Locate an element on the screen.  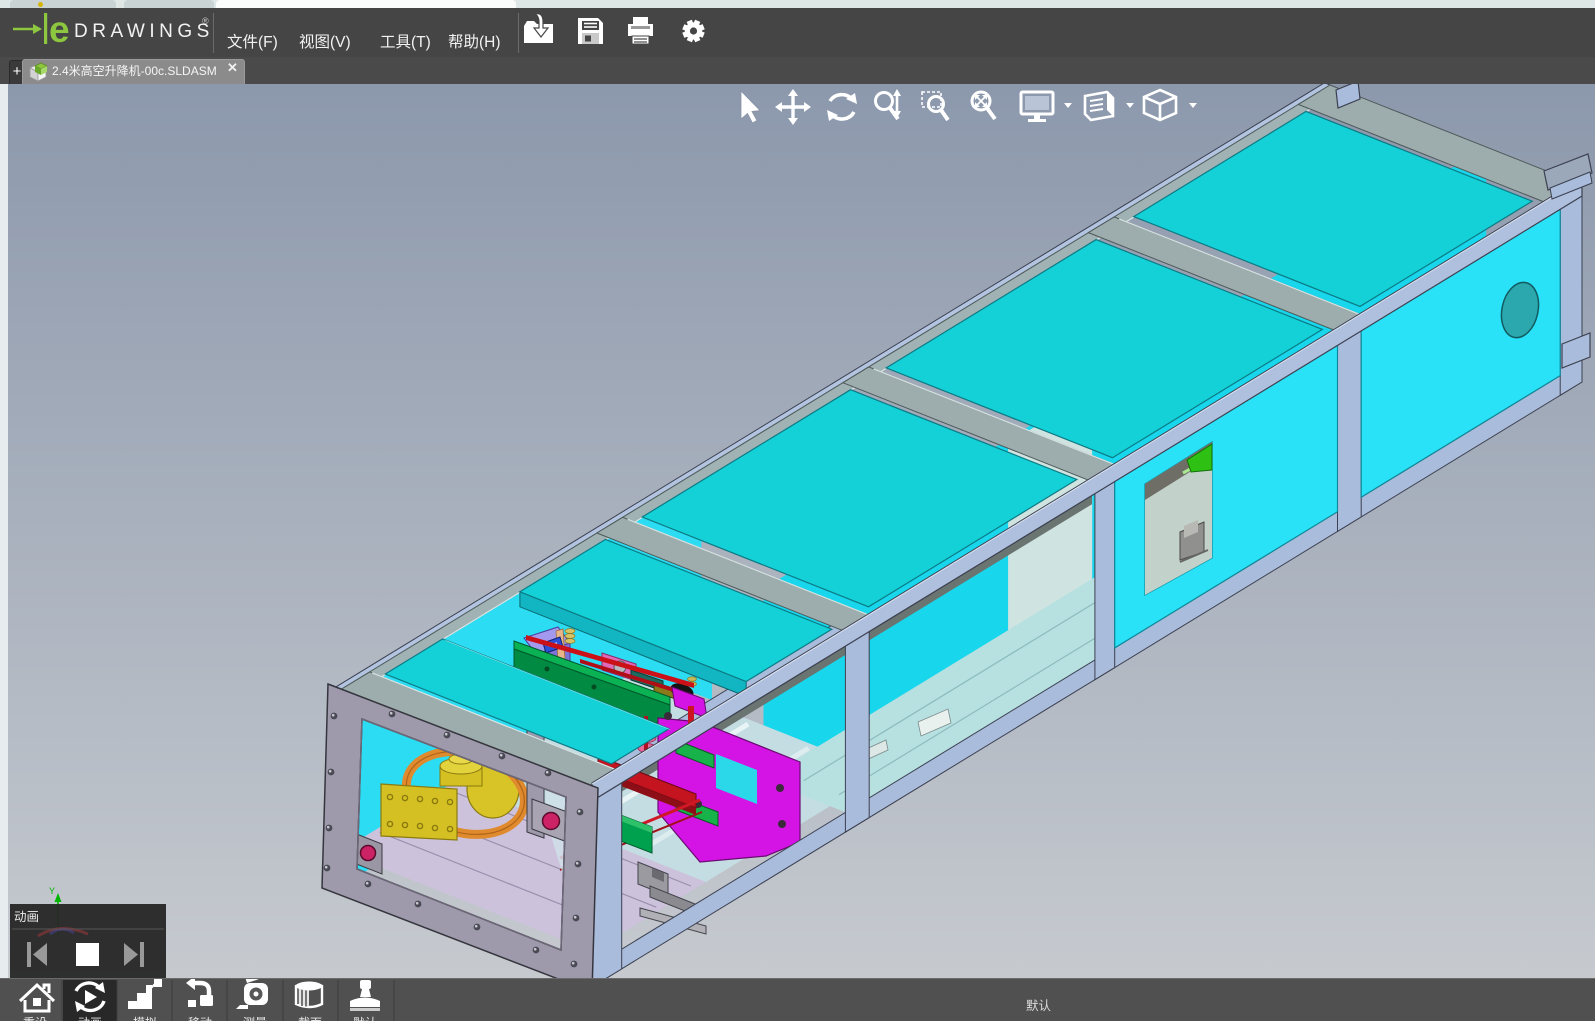
svg-text: 重设 is located at coordinates (35, 1018).